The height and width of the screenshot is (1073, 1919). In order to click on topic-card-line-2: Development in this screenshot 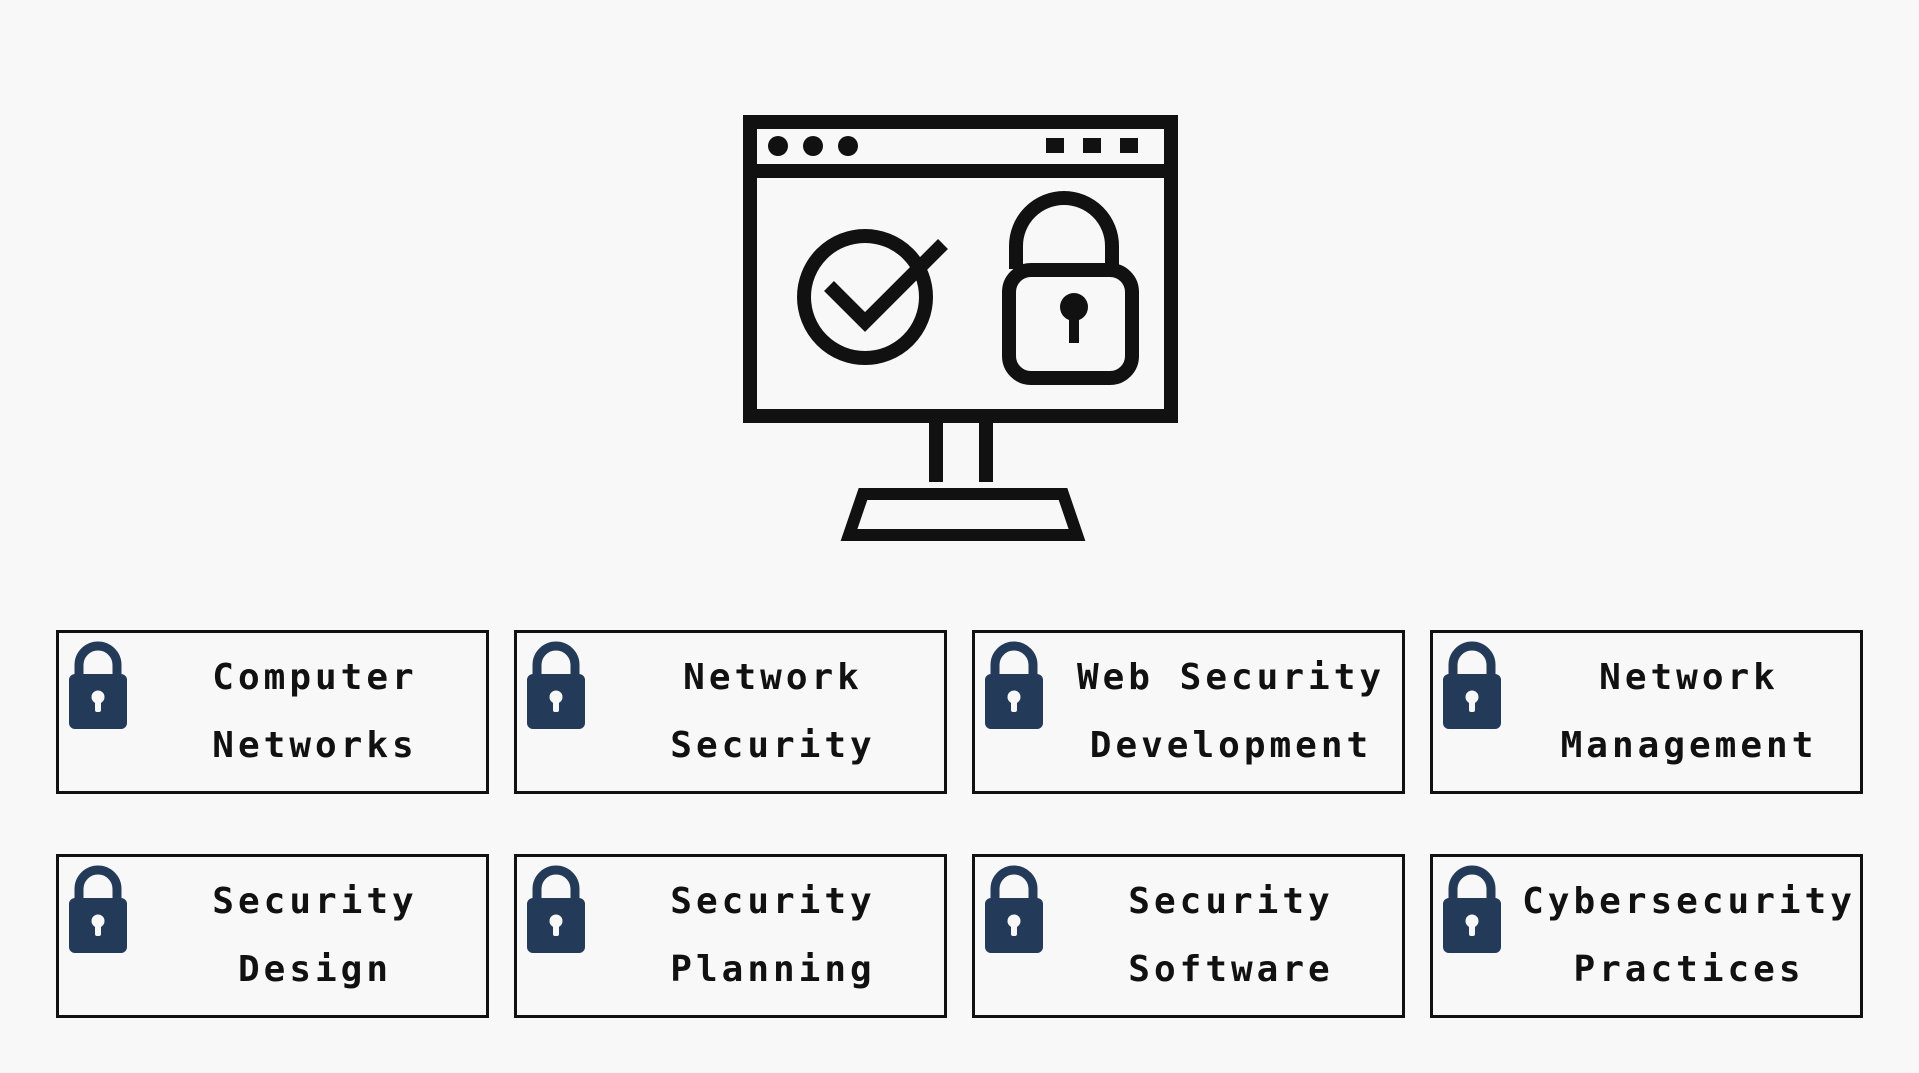, I will do `click(1231, 745)`.